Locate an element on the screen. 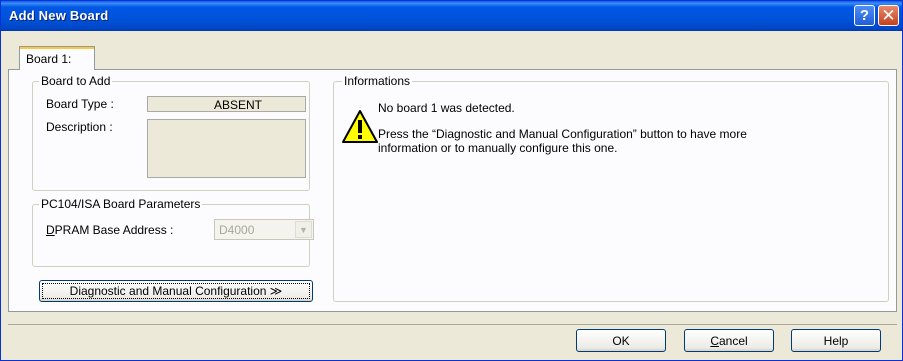 This screenshot has height=361, width=903. board-type-field: ABSENT is located at coordinates (226, 104).